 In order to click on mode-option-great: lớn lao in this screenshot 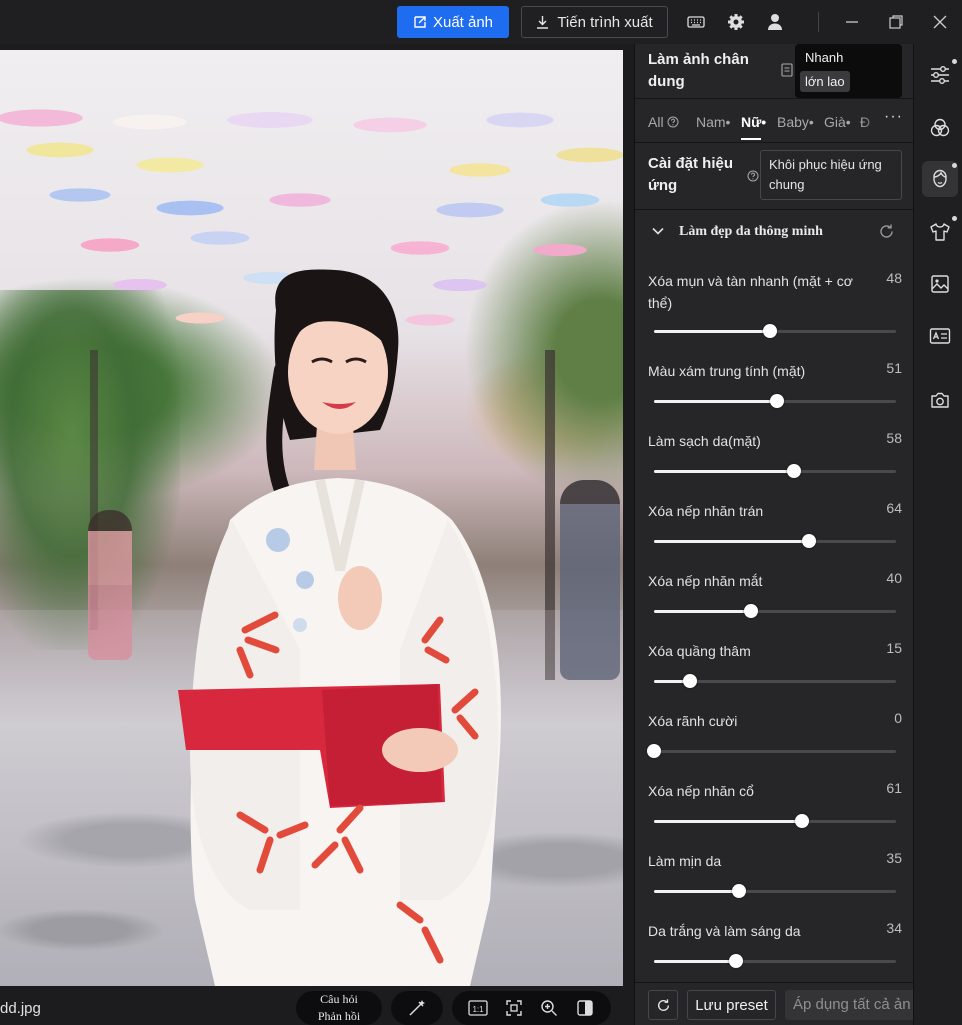, I will do `click(825, 81)`.